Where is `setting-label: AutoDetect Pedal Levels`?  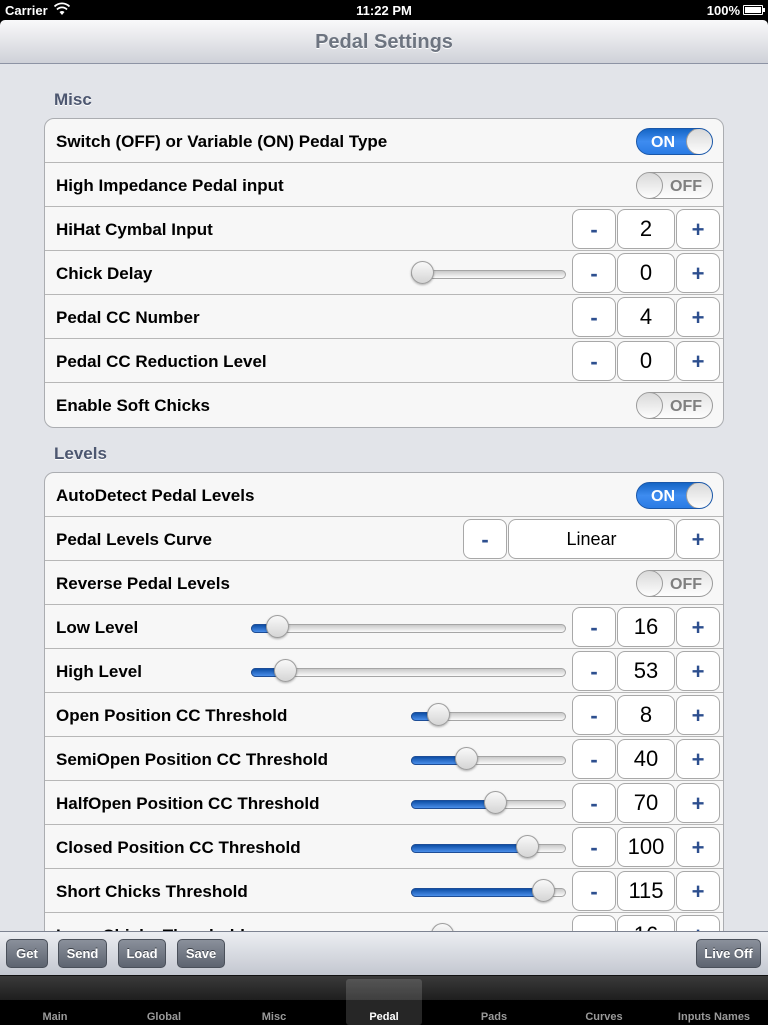 setting-label: AutoDetect Pedal Levels is located at coordinates (155, 495).